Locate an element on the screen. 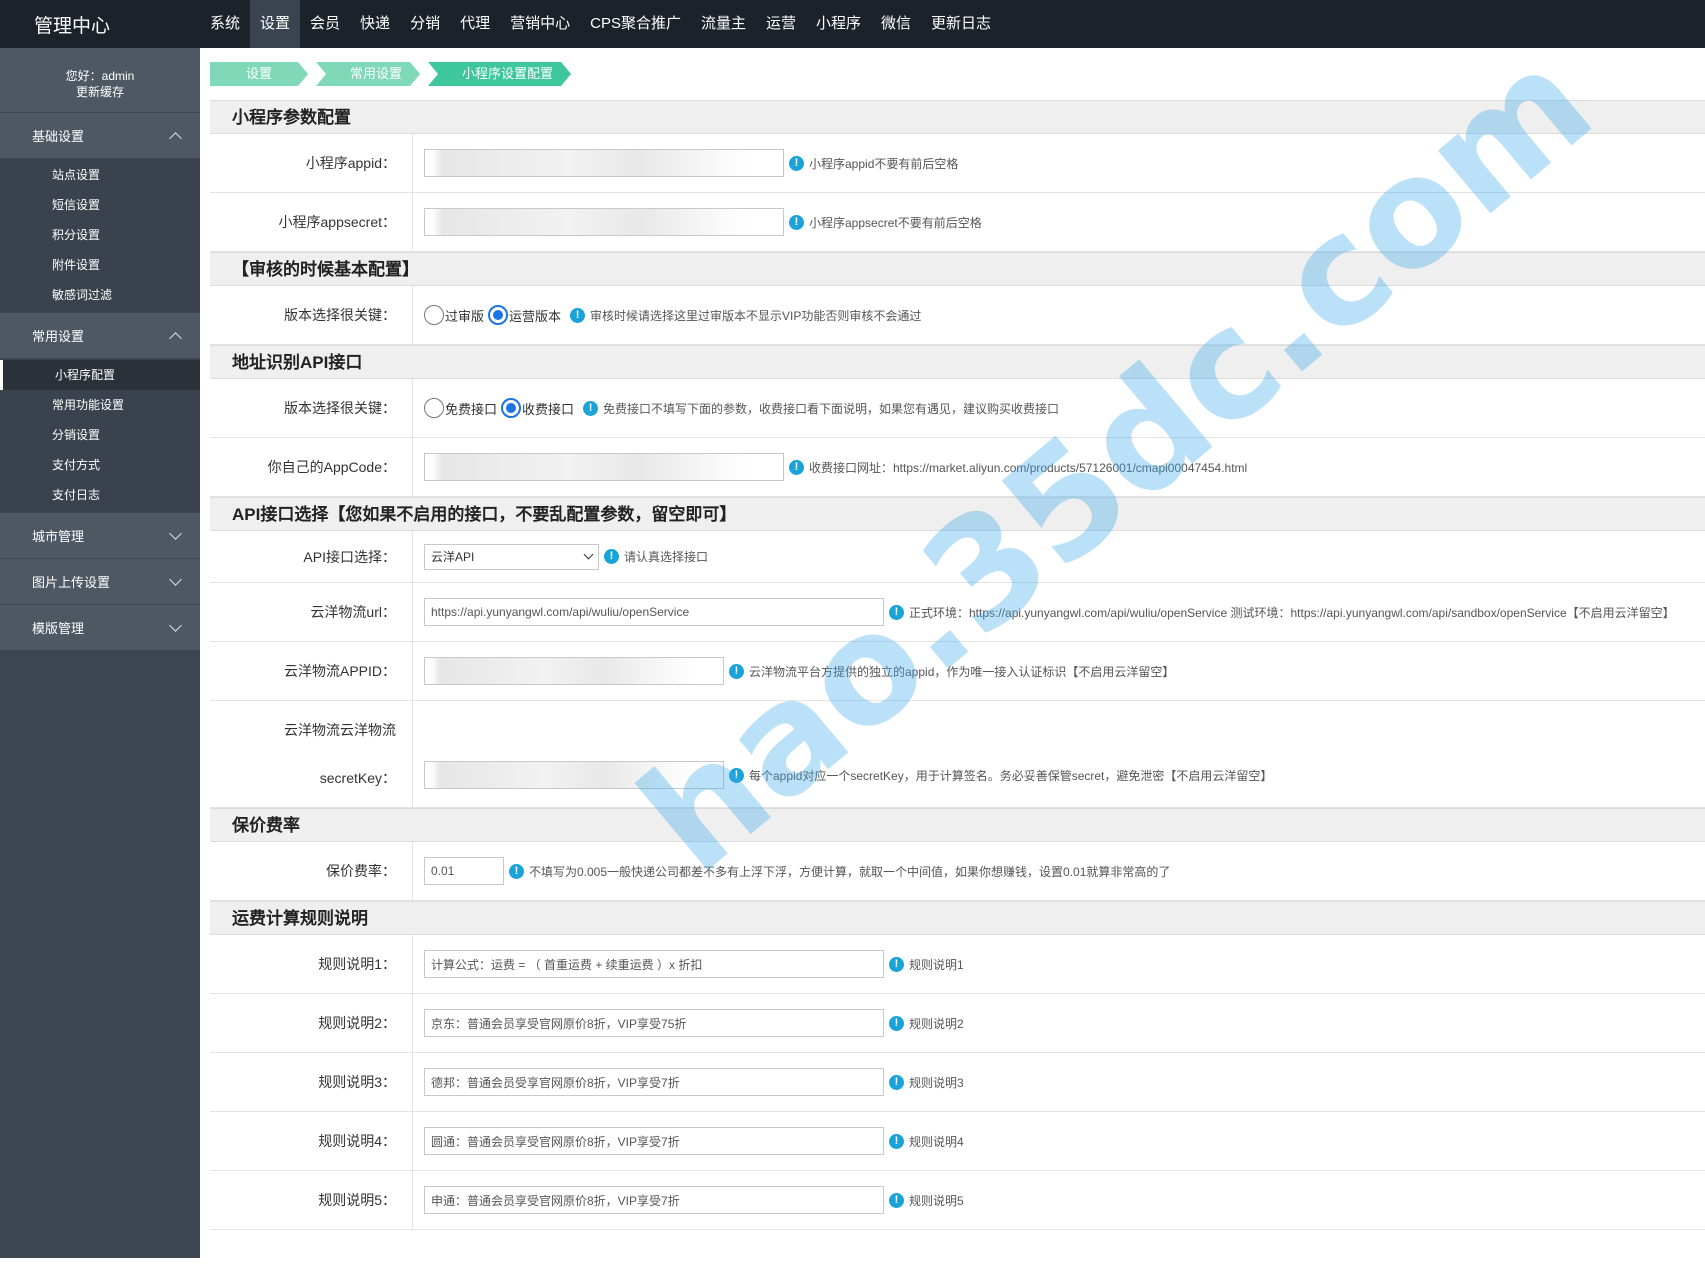 The height and width of the screenshot is (1268, 1705). breadcrumb-common: 常用设置 is located at coordinates (368, 74).